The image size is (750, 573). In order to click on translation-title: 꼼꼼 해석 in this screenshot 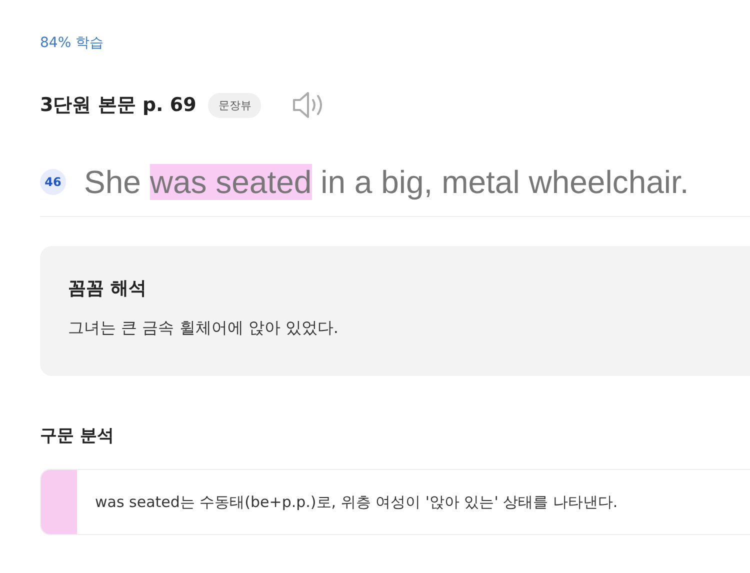, I will do `click(108, 288)`.